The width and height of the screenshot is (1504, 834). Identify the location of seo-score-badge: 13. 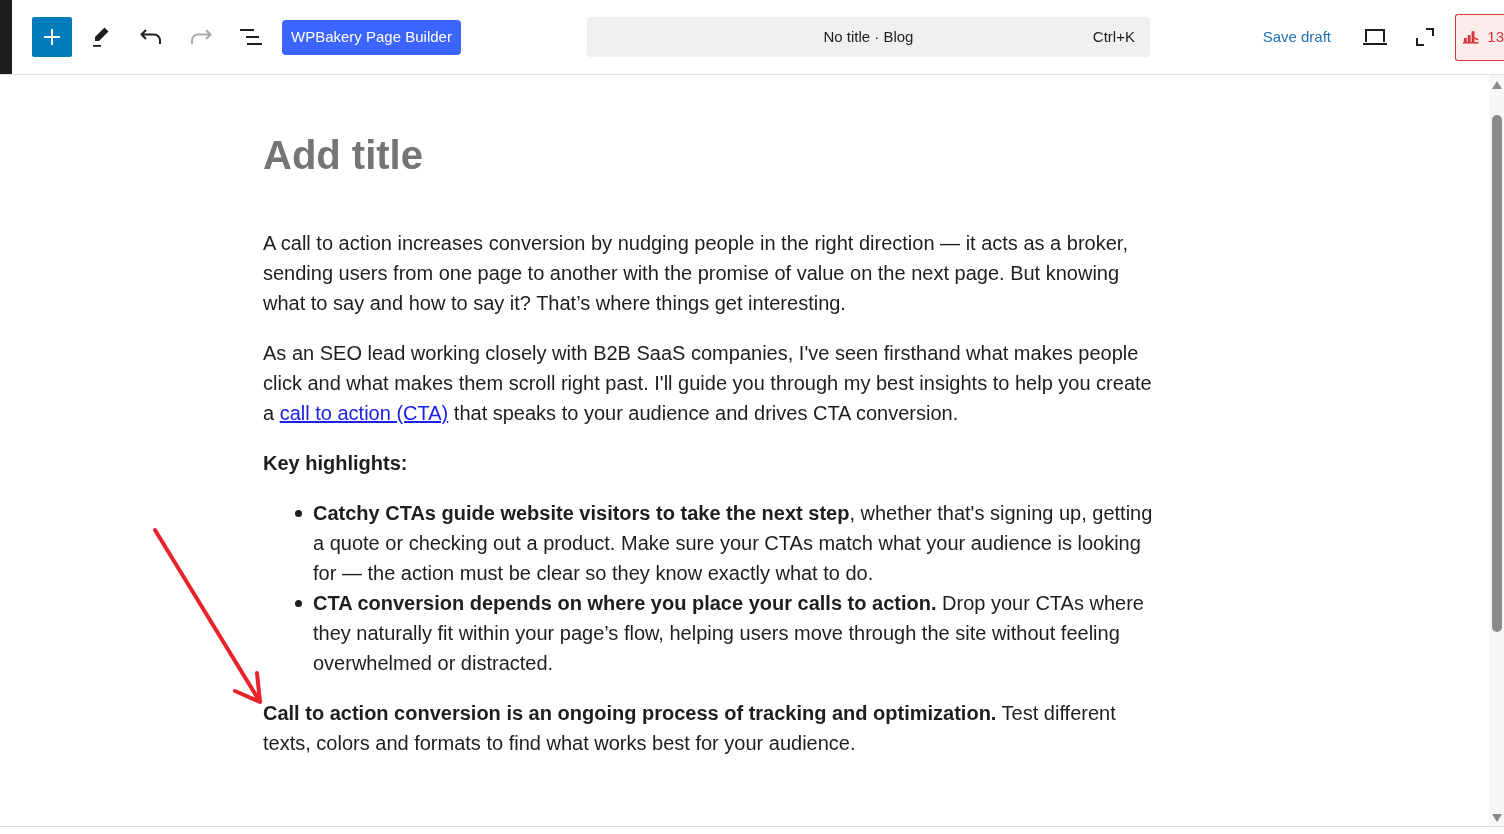
(1479, 37).